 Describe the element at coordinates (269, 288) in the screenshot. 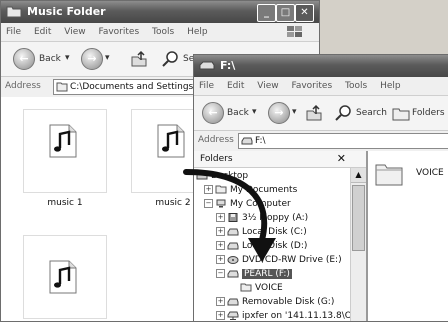

I see `tree-label: VOICE` at that location.